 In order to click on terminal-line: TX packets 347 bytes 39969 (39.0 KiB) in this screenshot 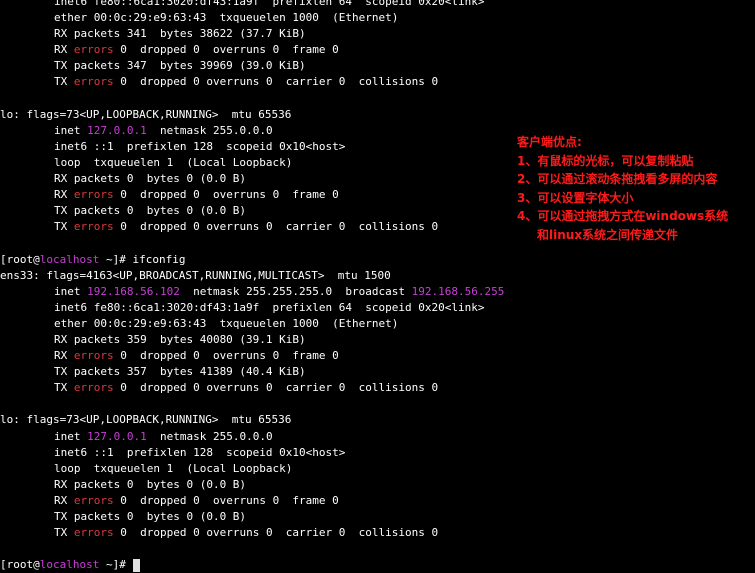, I will do `click(377, 66)`.